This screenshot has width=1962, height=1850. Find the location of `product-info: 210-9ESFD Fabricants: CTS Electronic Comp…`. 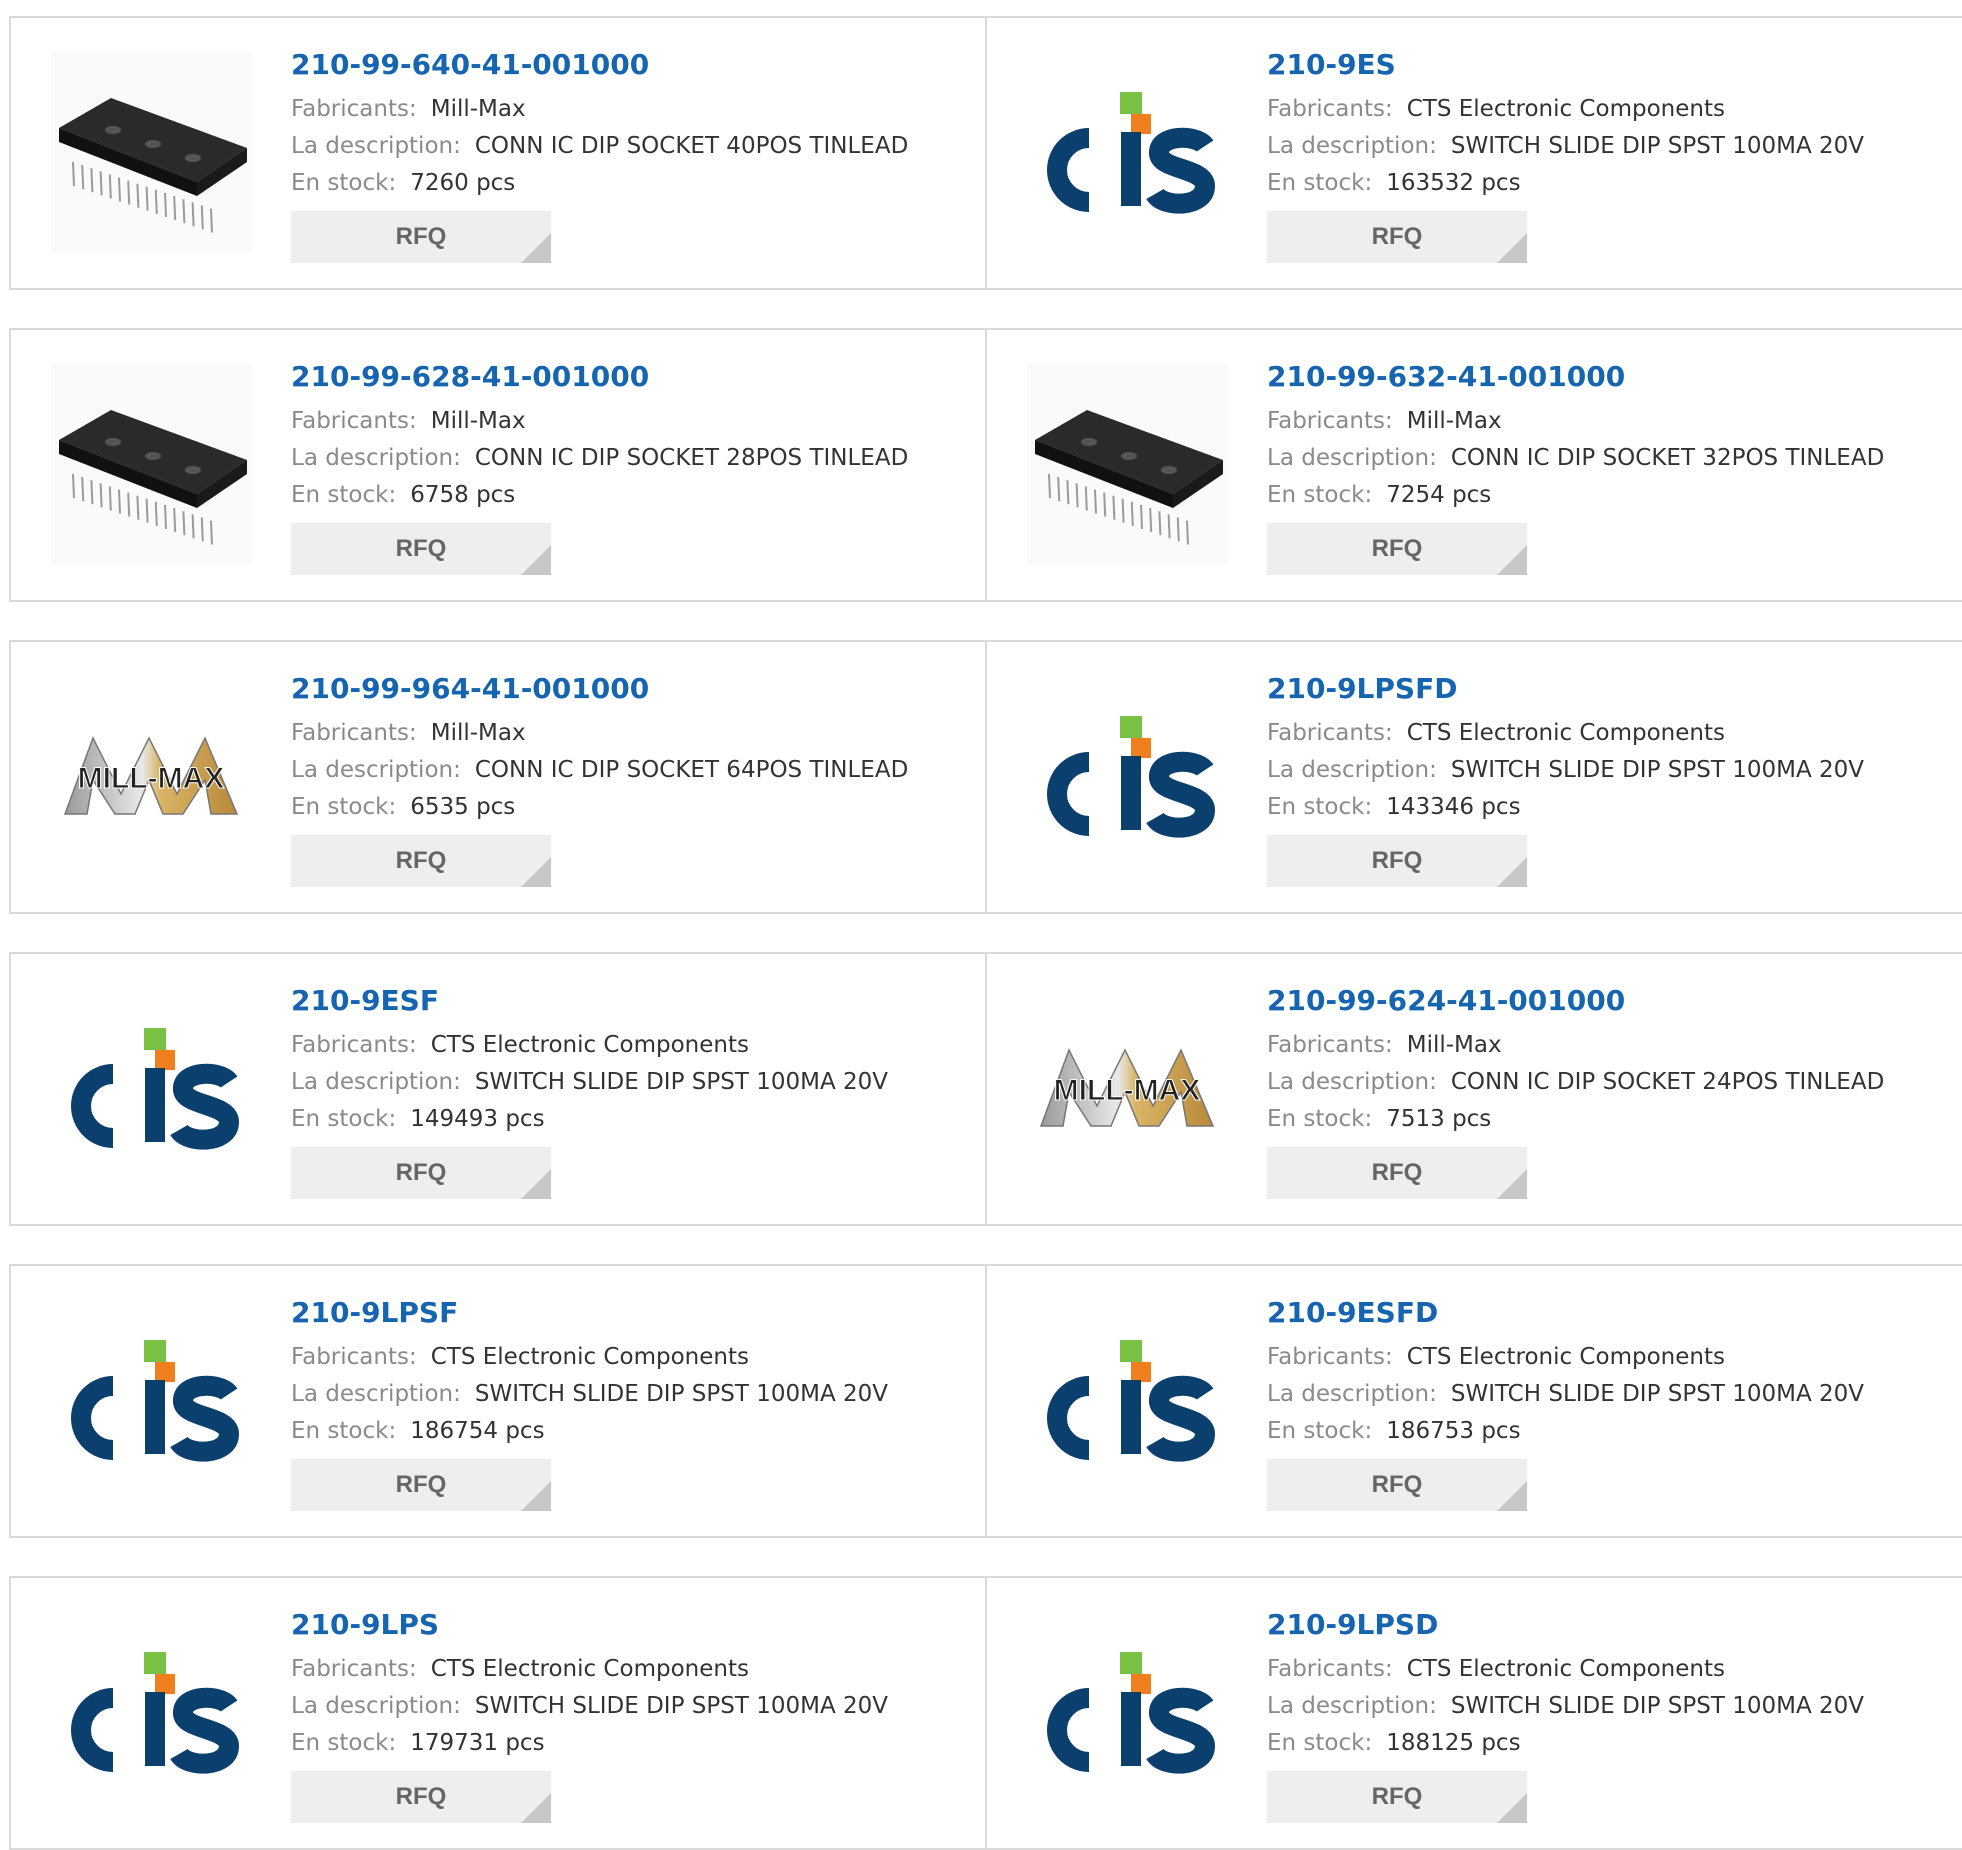

product-info: 210-9ESFD Fabricants: CTS Electronic Comp… is located at coordinates (1609, 1403).